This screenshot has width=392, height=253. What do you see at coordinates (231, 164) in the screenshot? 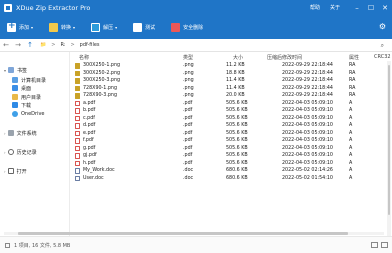
I see `table-row: h.pdf .pdf 505.6 KB 2022-04-03 05:09:10 A` at bounding box center [231, 164].